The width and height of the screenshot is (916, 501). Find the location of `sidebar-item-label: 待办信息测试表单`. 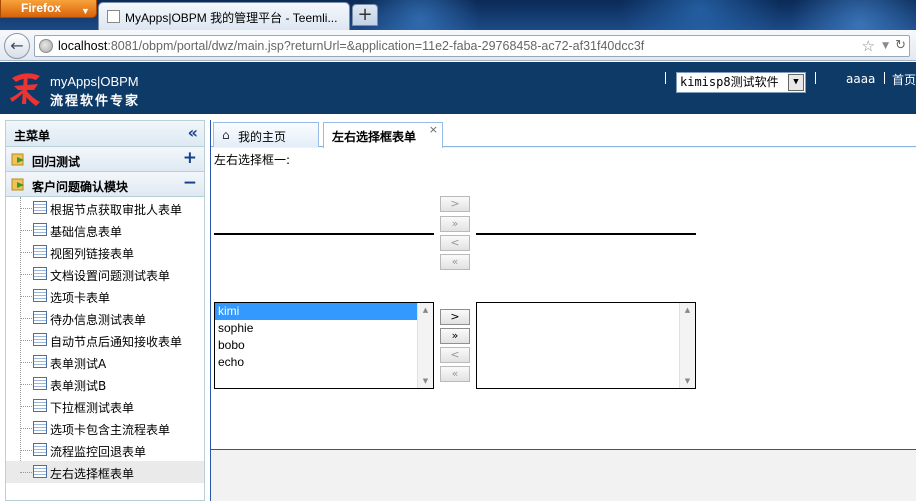

sidebar-item-label: 待办信息测试表单 is located at coordinates (98, 320).